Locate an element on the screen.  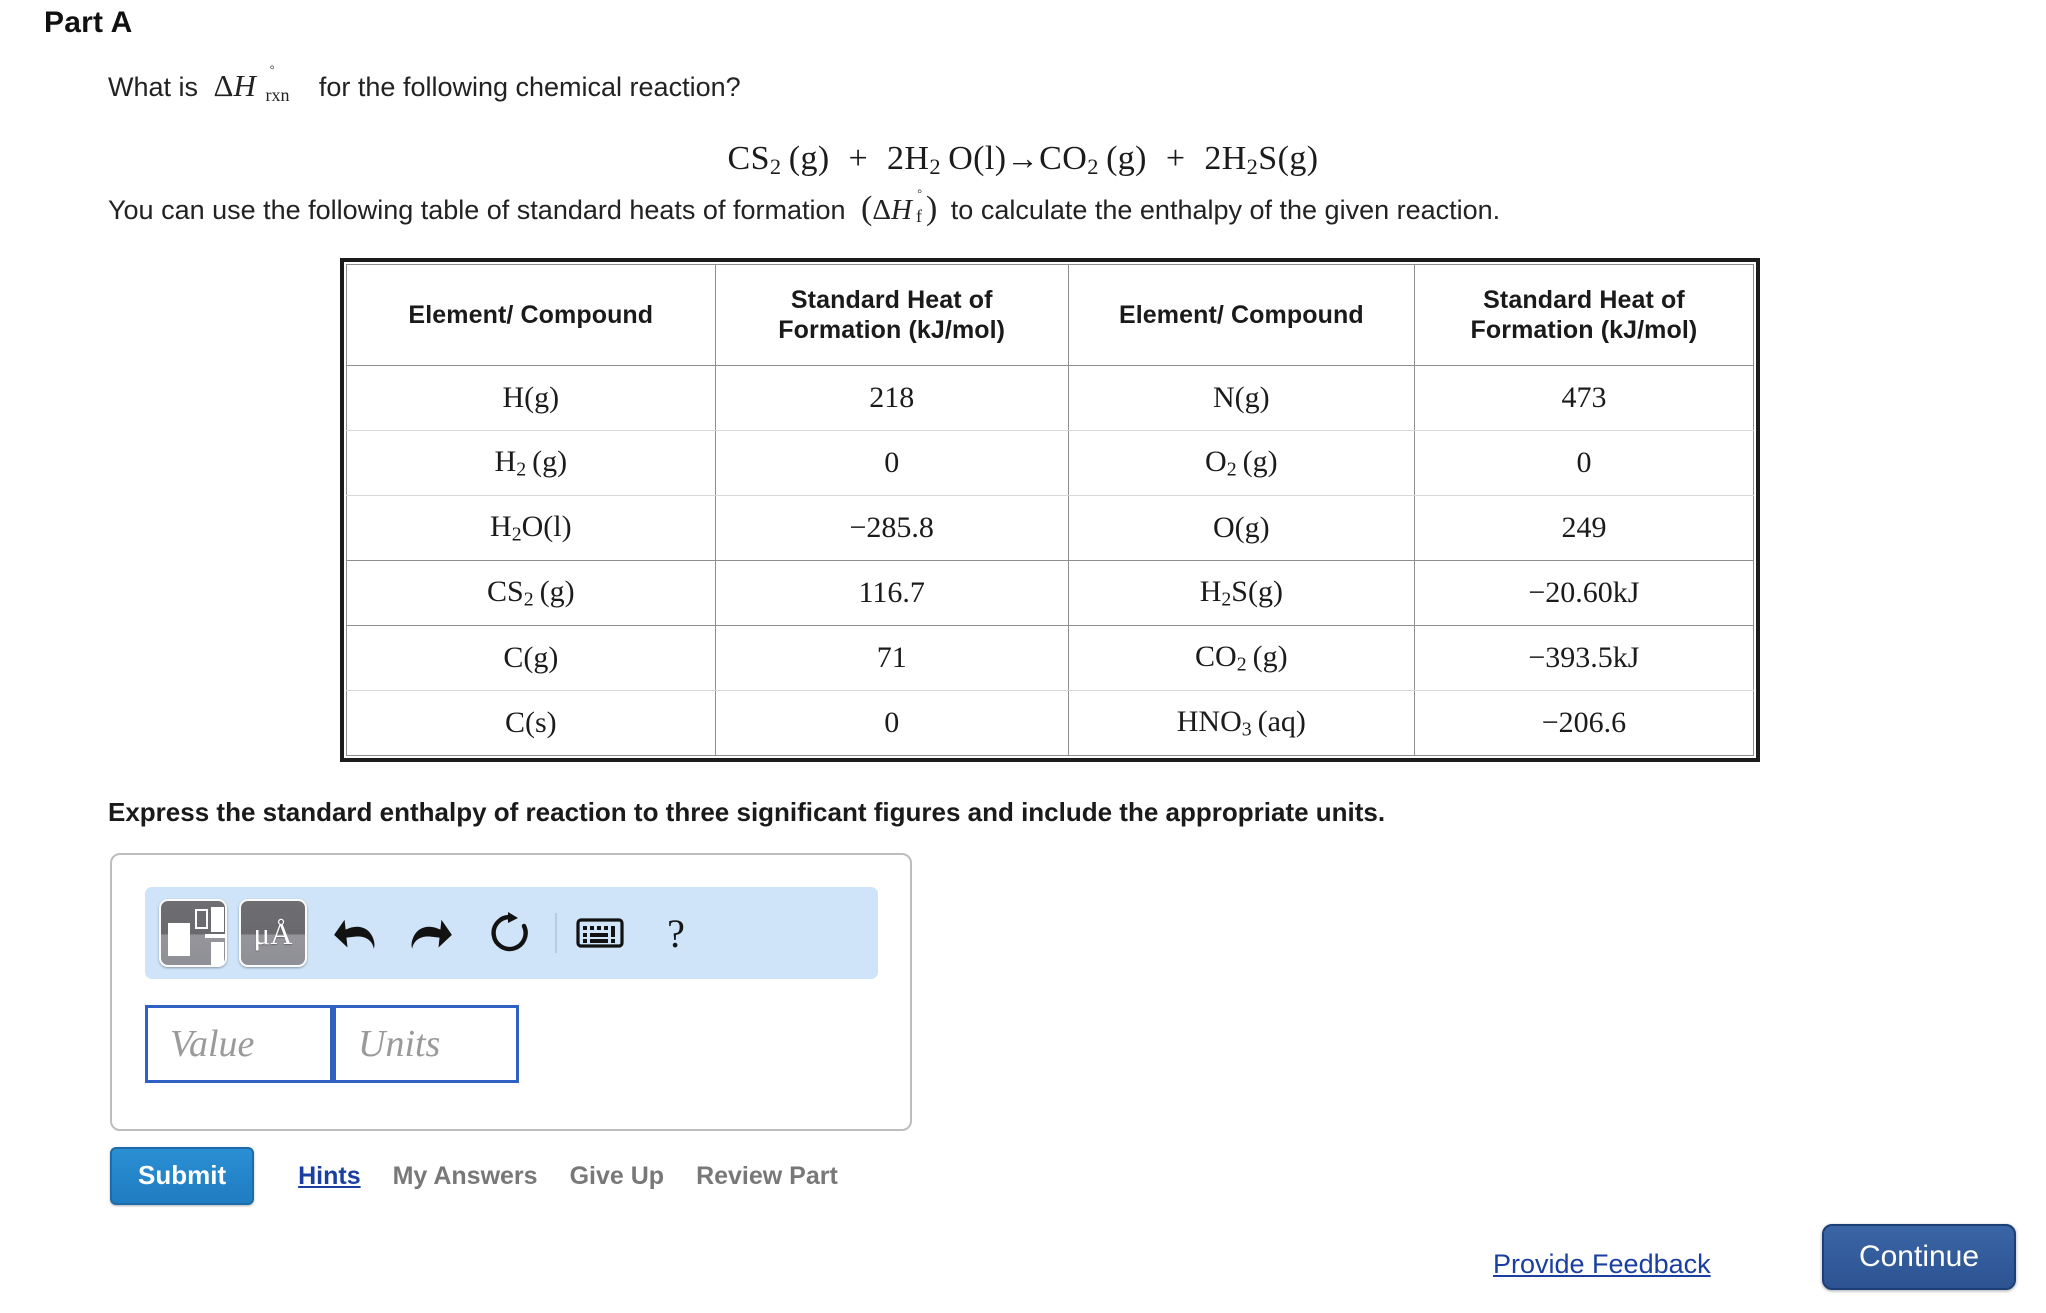
delta-glyph: Δ is located at coordinates (223, 85).